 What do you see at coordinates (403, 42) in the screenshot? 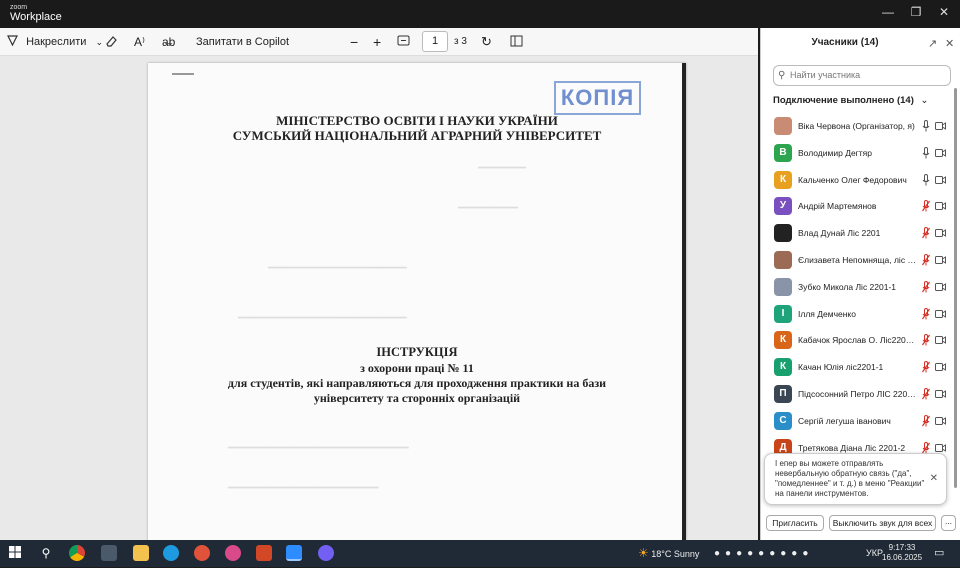
I see `fit-page-icon` at bounding box center [403, 42].